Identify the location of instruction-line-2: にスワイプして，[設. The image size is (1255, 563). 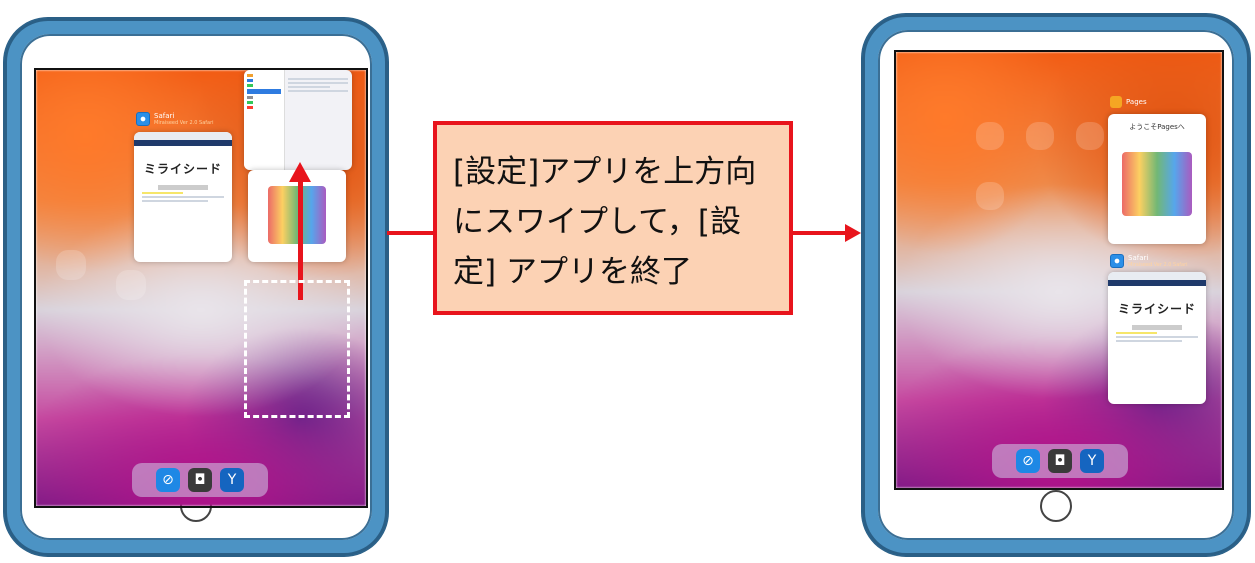
(597, 222).